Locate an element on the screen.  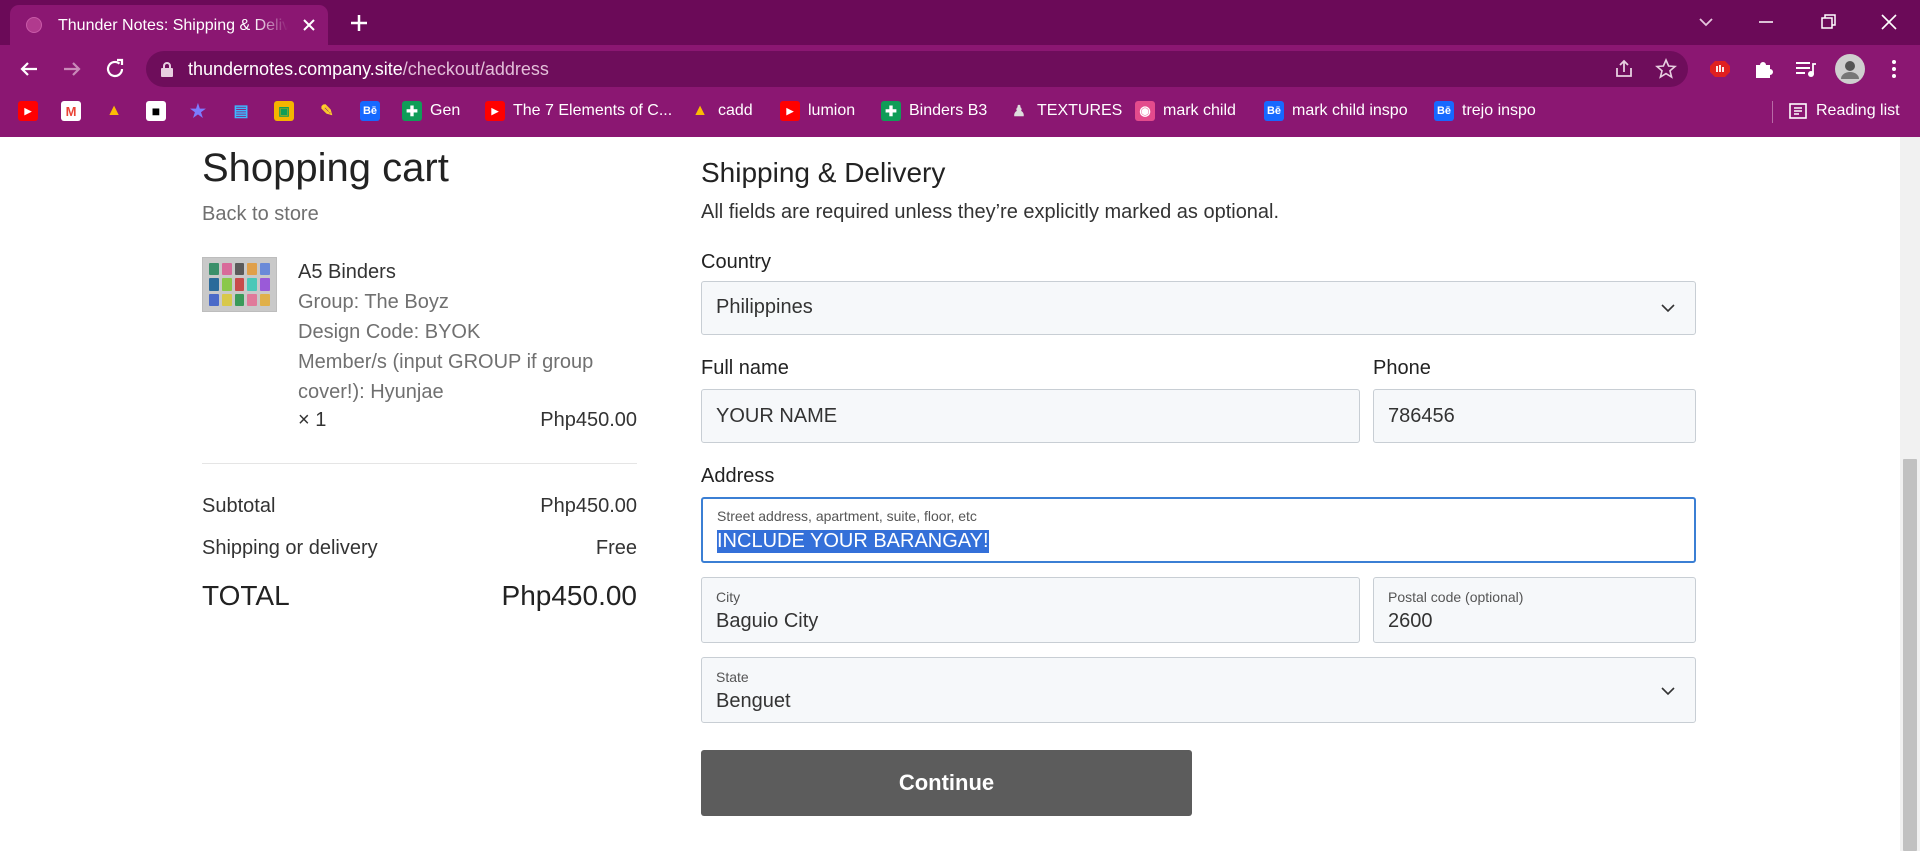
media-queue-icon is located at coordinates (1805, 69).